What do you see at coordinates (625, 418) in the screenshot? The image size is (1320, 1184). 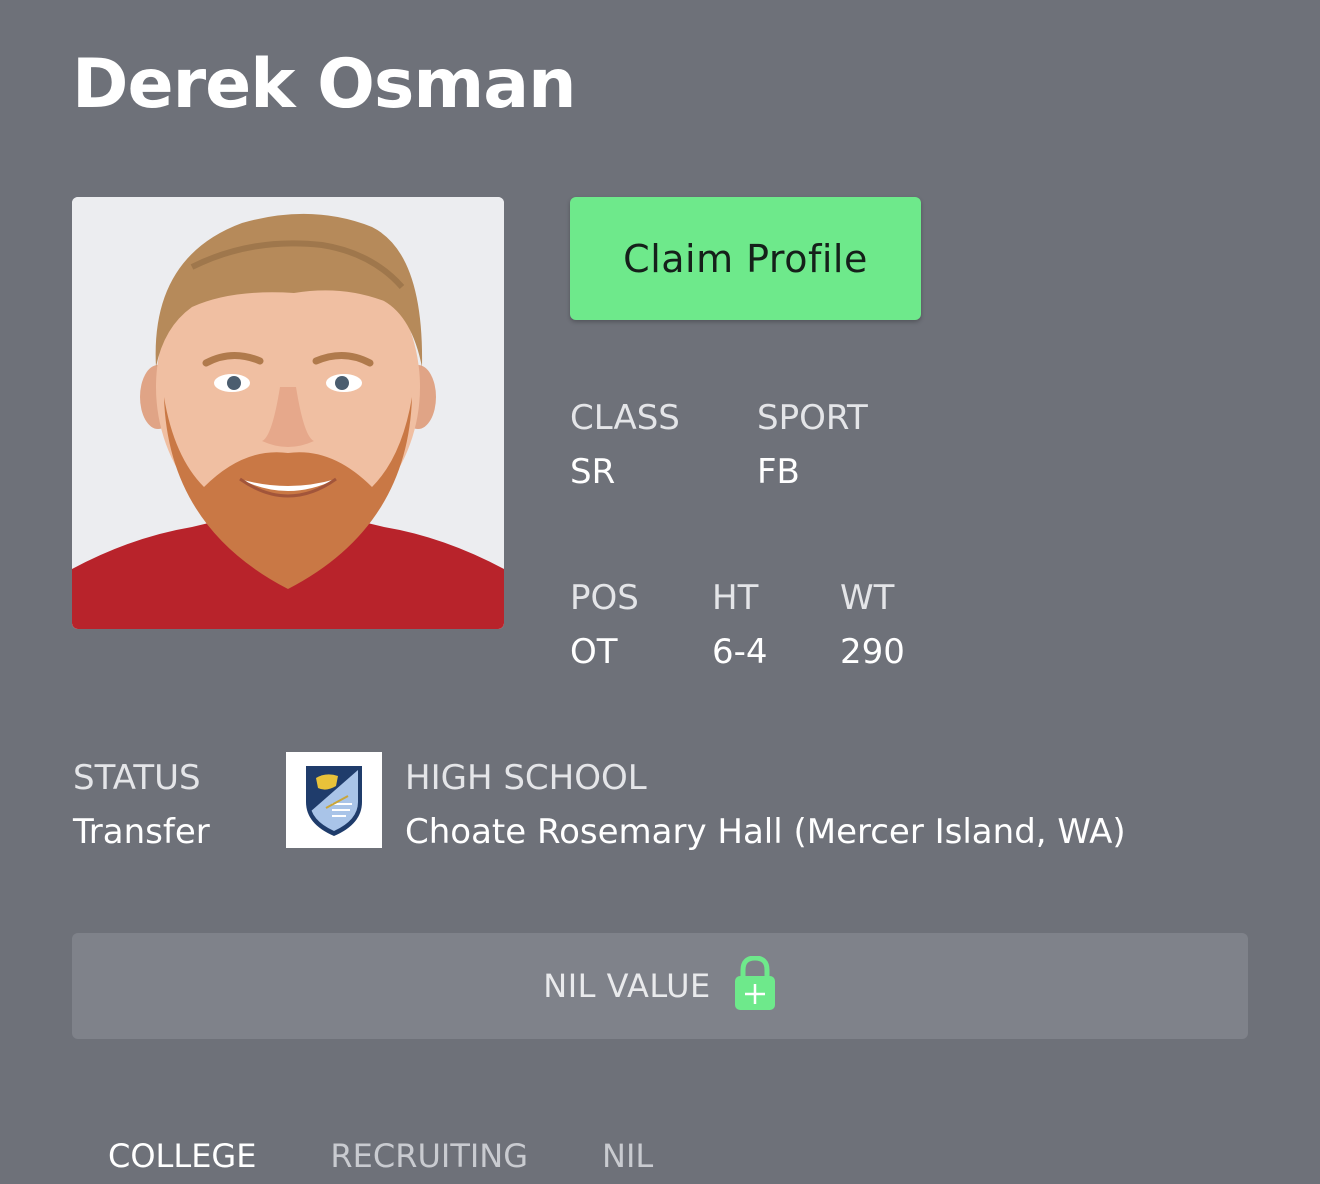 I see `class-label: CLASS` at bounding box center [625, 418].